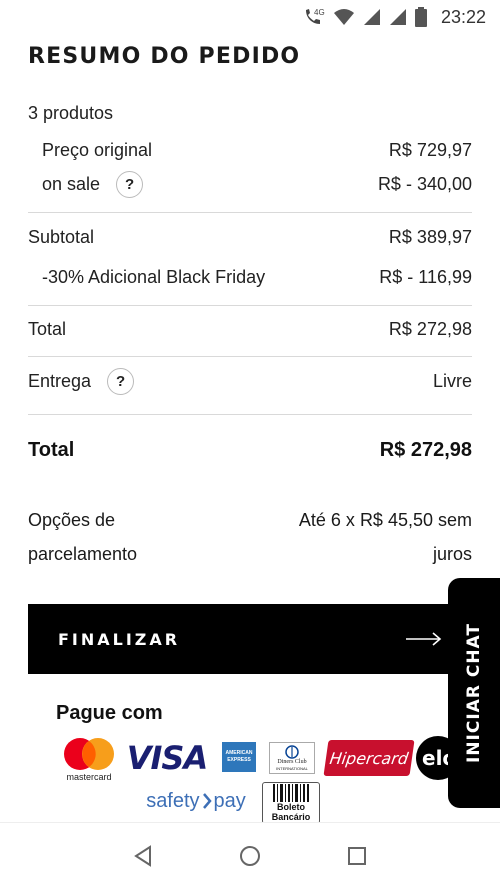 The width and height of the screenshot is (500, 889). I want to click on total-label: Total, so click(47, 328).